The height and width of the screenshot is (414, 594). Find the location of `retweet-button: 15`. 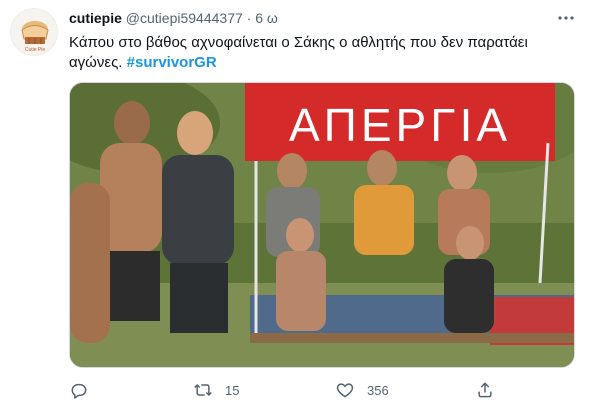

retweet-button: 15 is located at coordinates (216, 390).